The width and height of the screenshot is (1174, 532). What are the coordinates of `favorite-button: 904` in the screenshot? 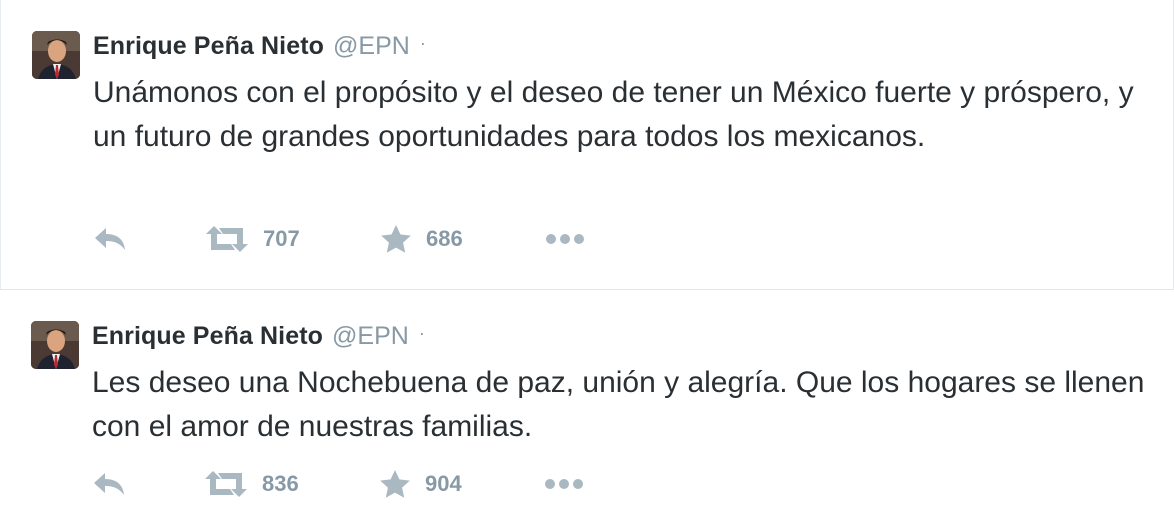 It's located at (420, 484).